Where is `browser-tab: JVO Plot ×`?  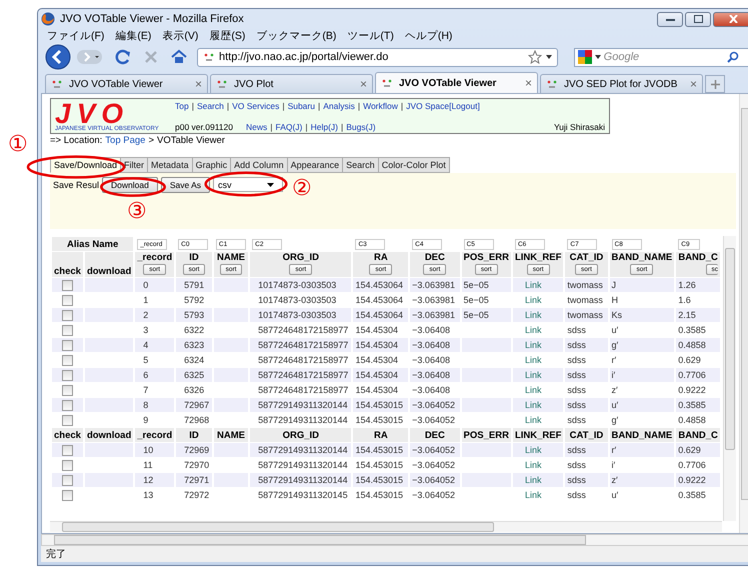 browser-tab: JVO Plot × is located at coordinates (291, 83).